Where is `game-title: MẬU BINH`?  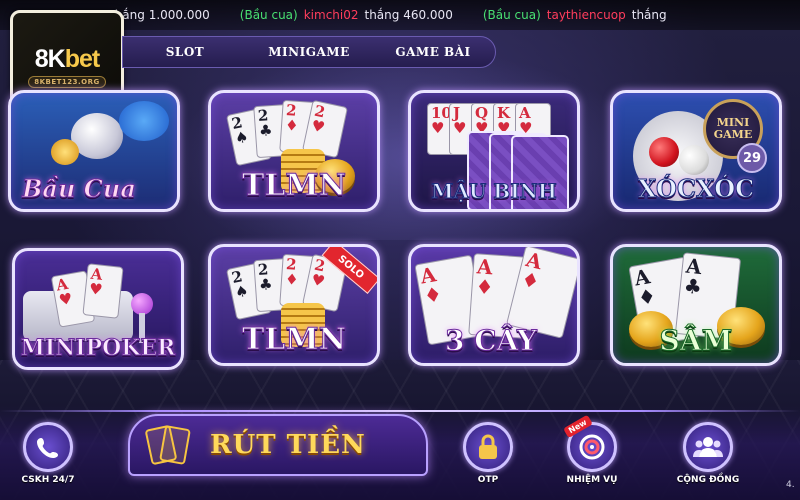
game-title: MẬU BINH is located at coordinates (494, 191).